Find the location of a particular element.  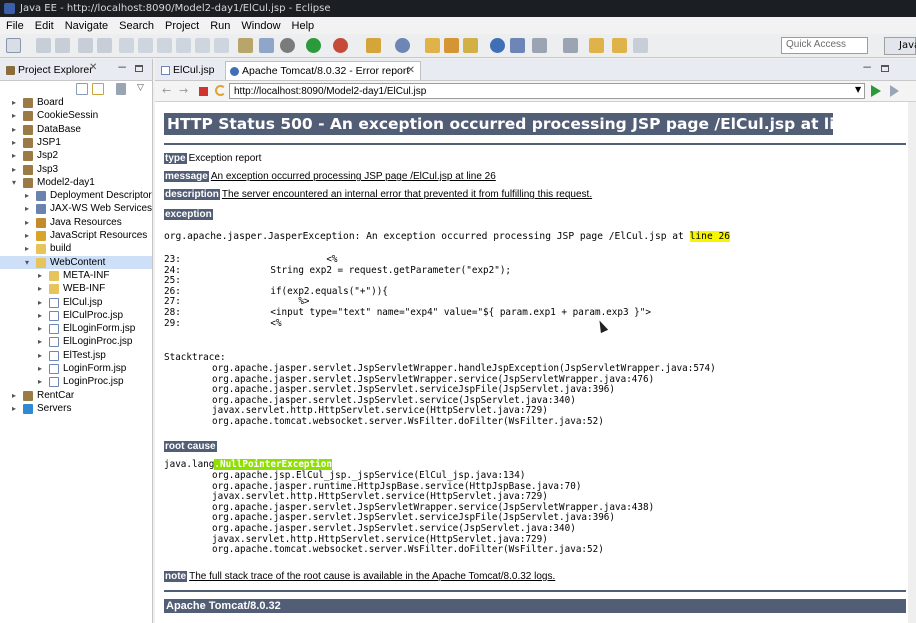

new-class-icon is located at coordinates (402, 45).